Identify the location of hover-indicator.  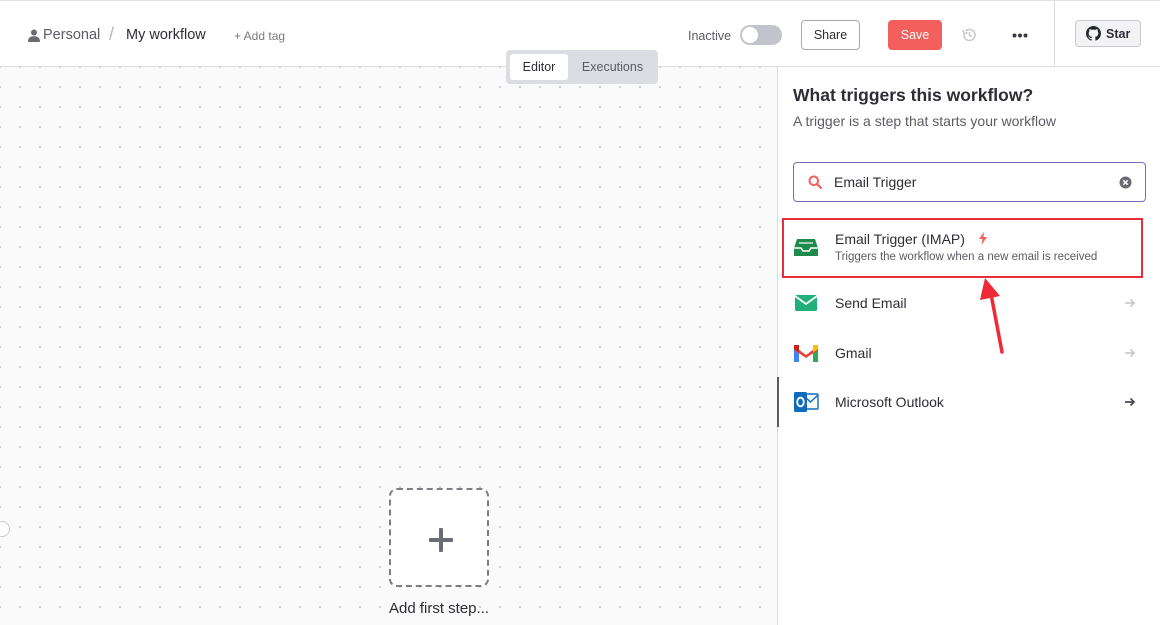
(778, 402).